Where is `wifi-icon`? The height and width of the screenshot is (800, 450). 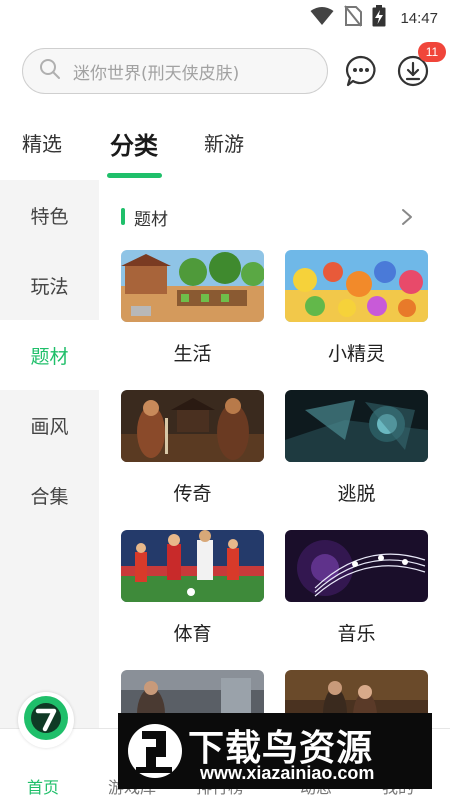 wifi-icon is located at coordinates (322, 18).